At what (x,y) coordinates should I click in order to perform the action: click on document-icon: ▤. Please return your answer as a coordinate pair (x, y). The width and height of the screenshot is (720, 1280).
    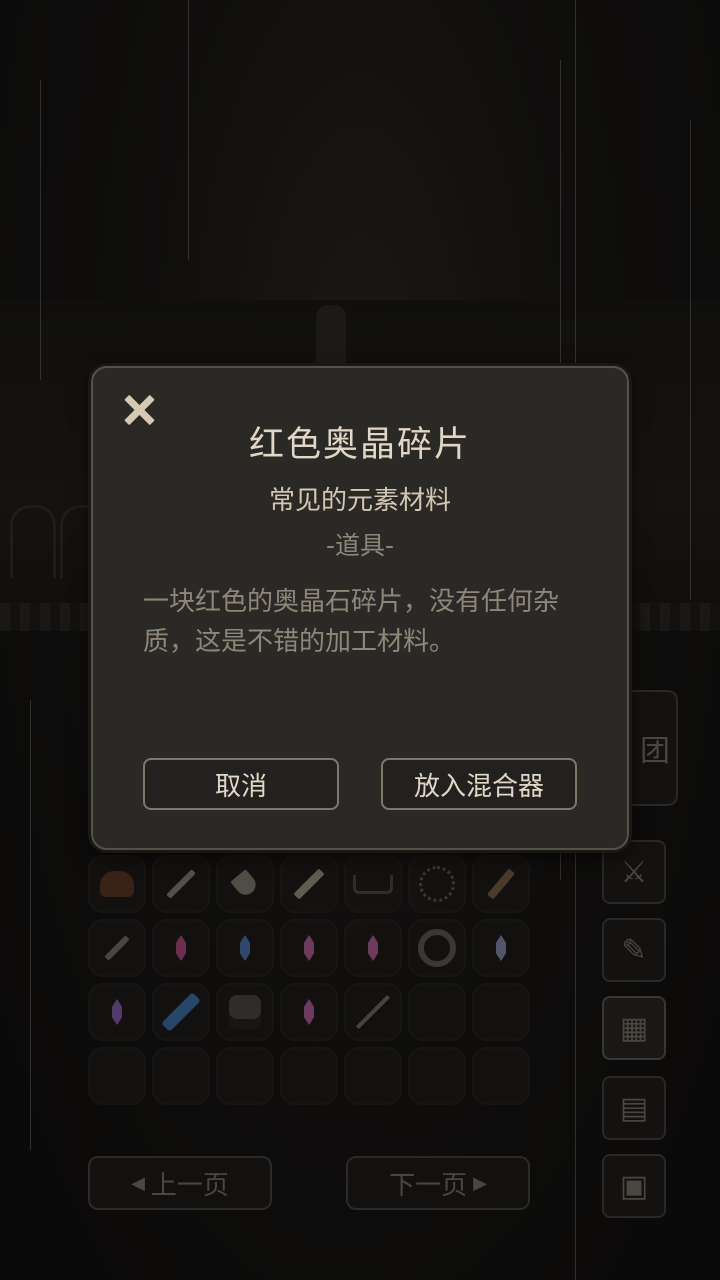
    Looking at the image, I should click on (634, 1108).